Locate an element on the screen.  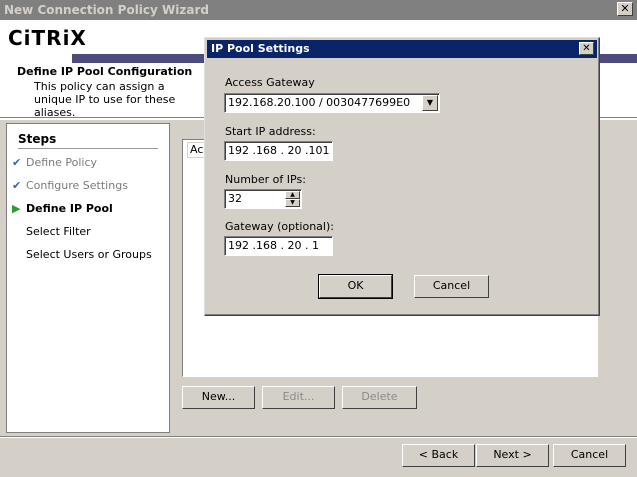
ok-button: OK is located at coordinates (355, 286).